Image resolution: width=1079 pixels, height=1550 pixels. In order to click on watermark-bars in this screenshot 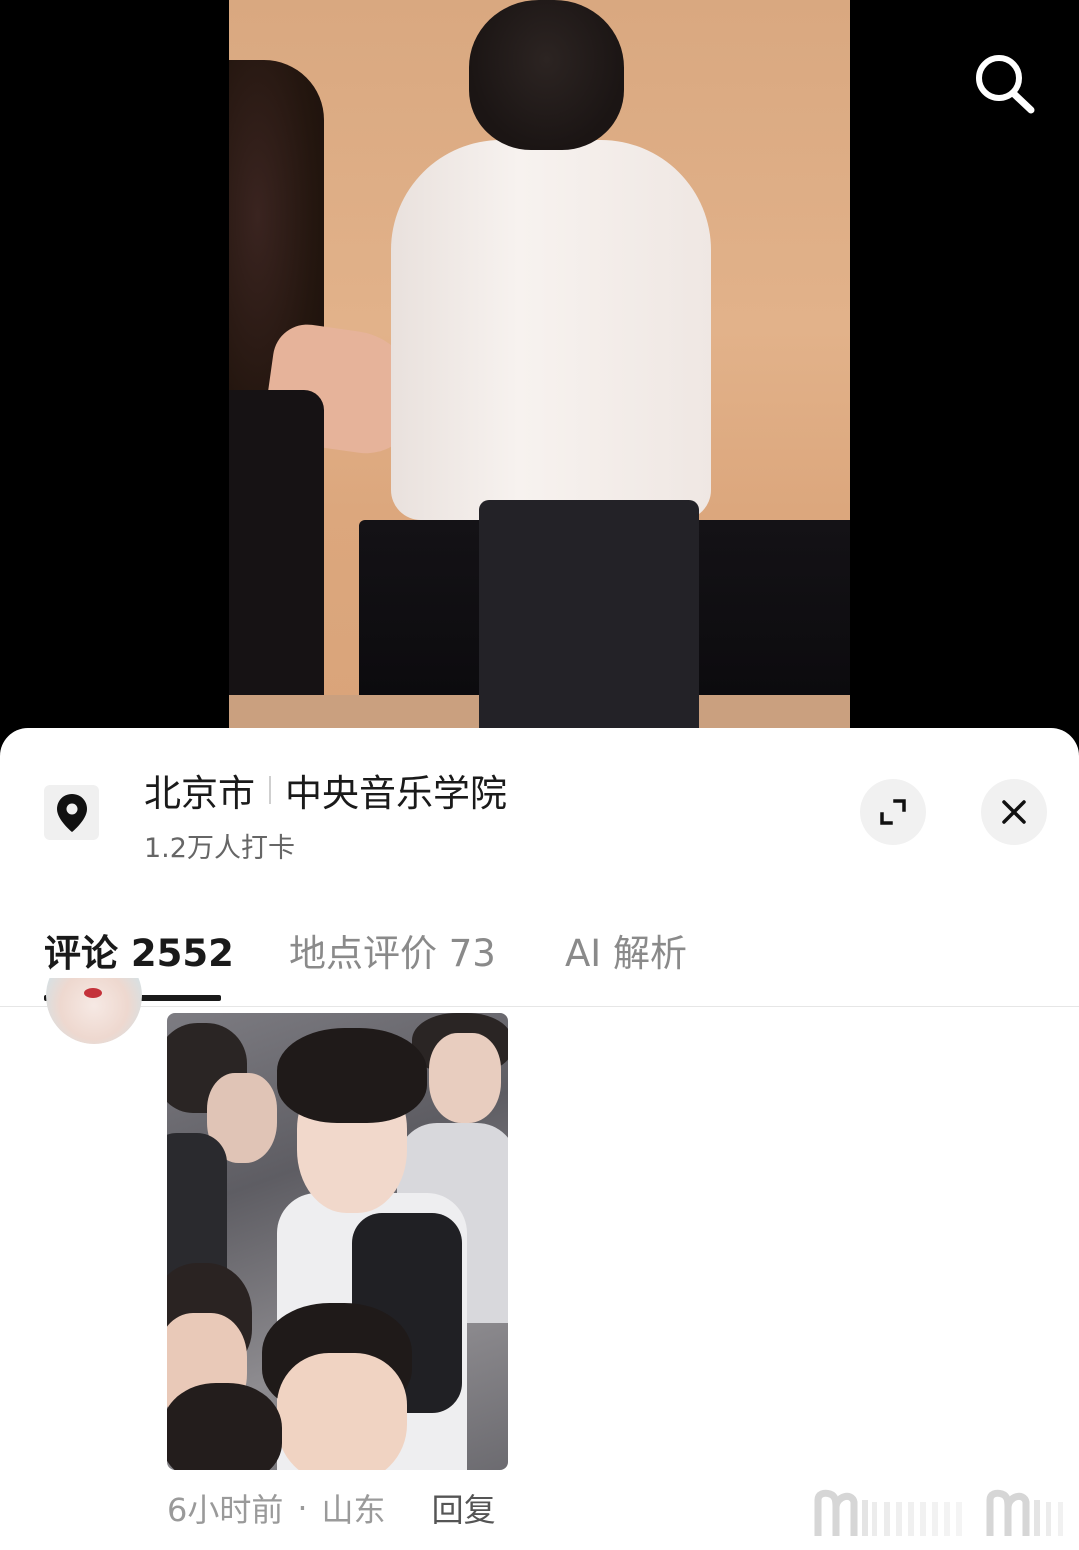, I will do `click(923, 1519)`.